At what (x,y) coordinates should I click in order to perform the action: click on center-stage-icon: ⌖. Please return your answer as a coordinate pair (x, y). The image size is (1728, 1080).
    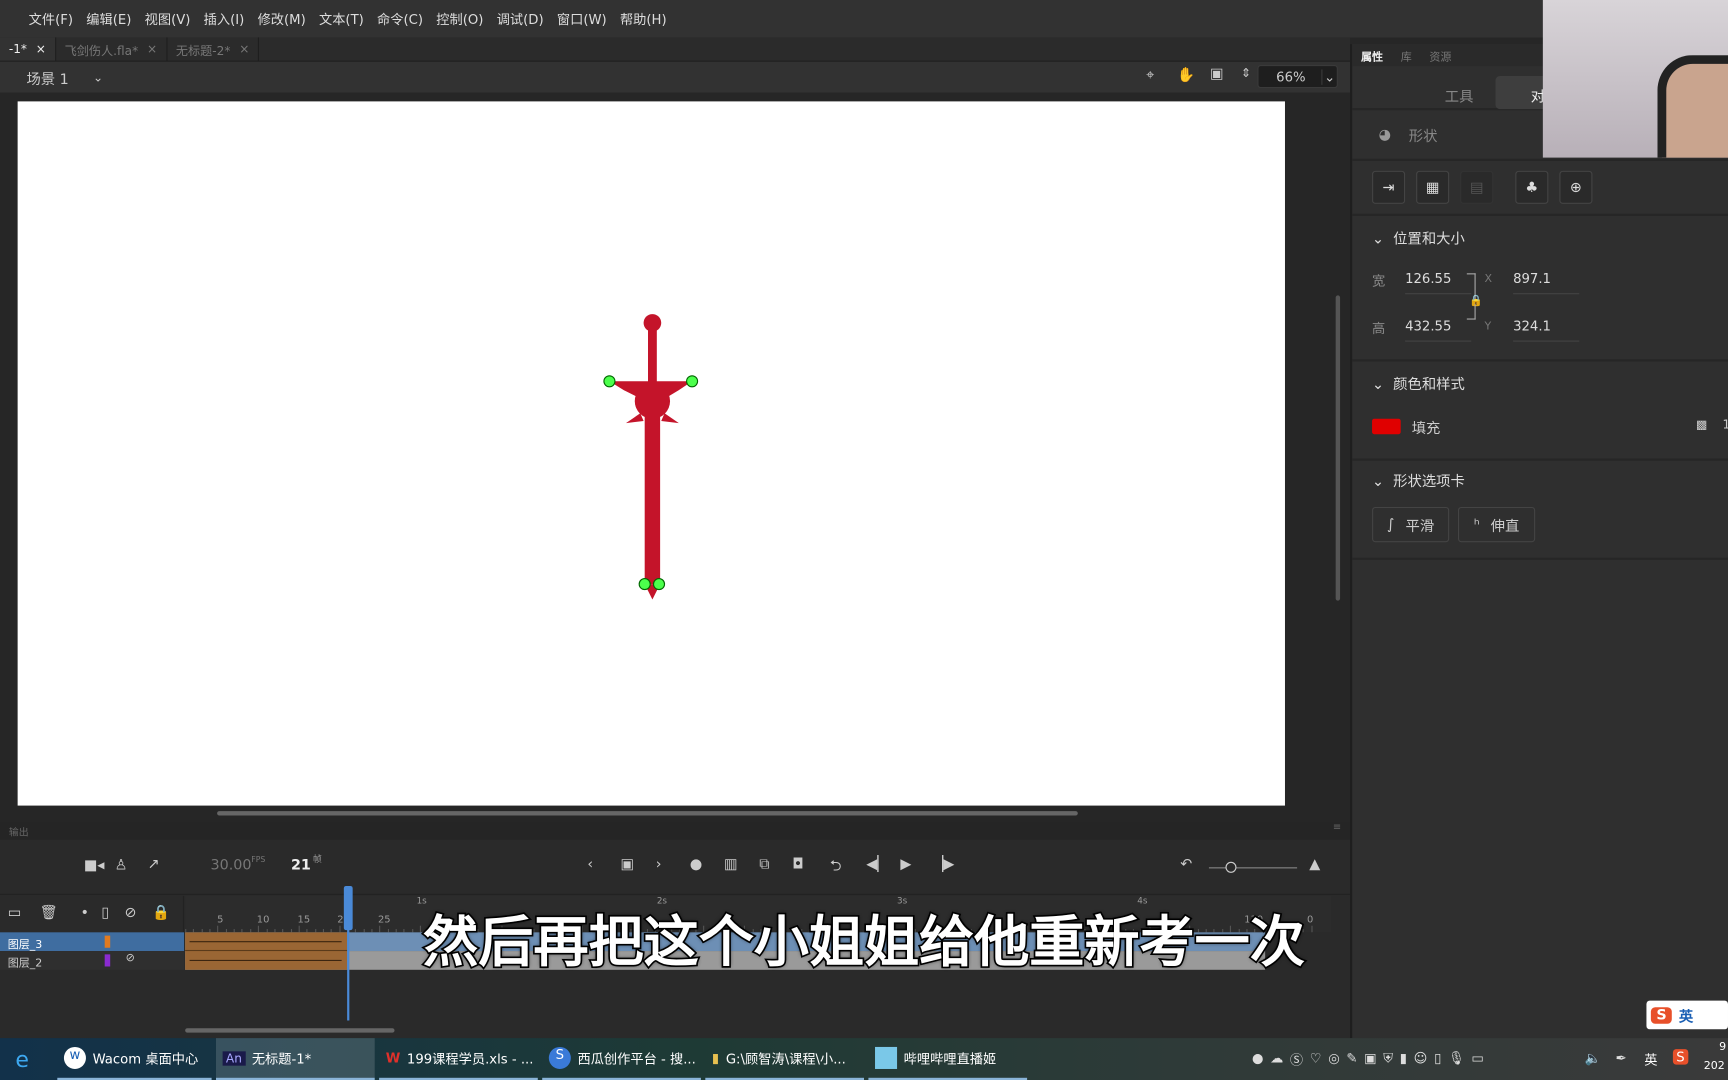
    Looking at the image, I should click on (1150, 75).